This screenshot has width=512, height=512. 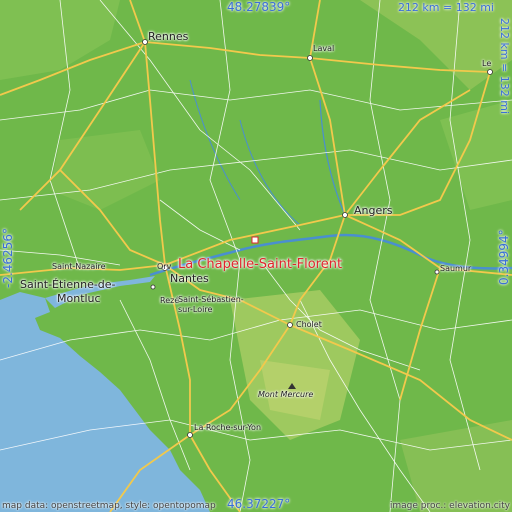 What do you see at coordinates (68, 284) in the screenshot?
I see `city-label-saint-etienne-line1: Saint-Étienne-de-` at bounding box center [68, 284].